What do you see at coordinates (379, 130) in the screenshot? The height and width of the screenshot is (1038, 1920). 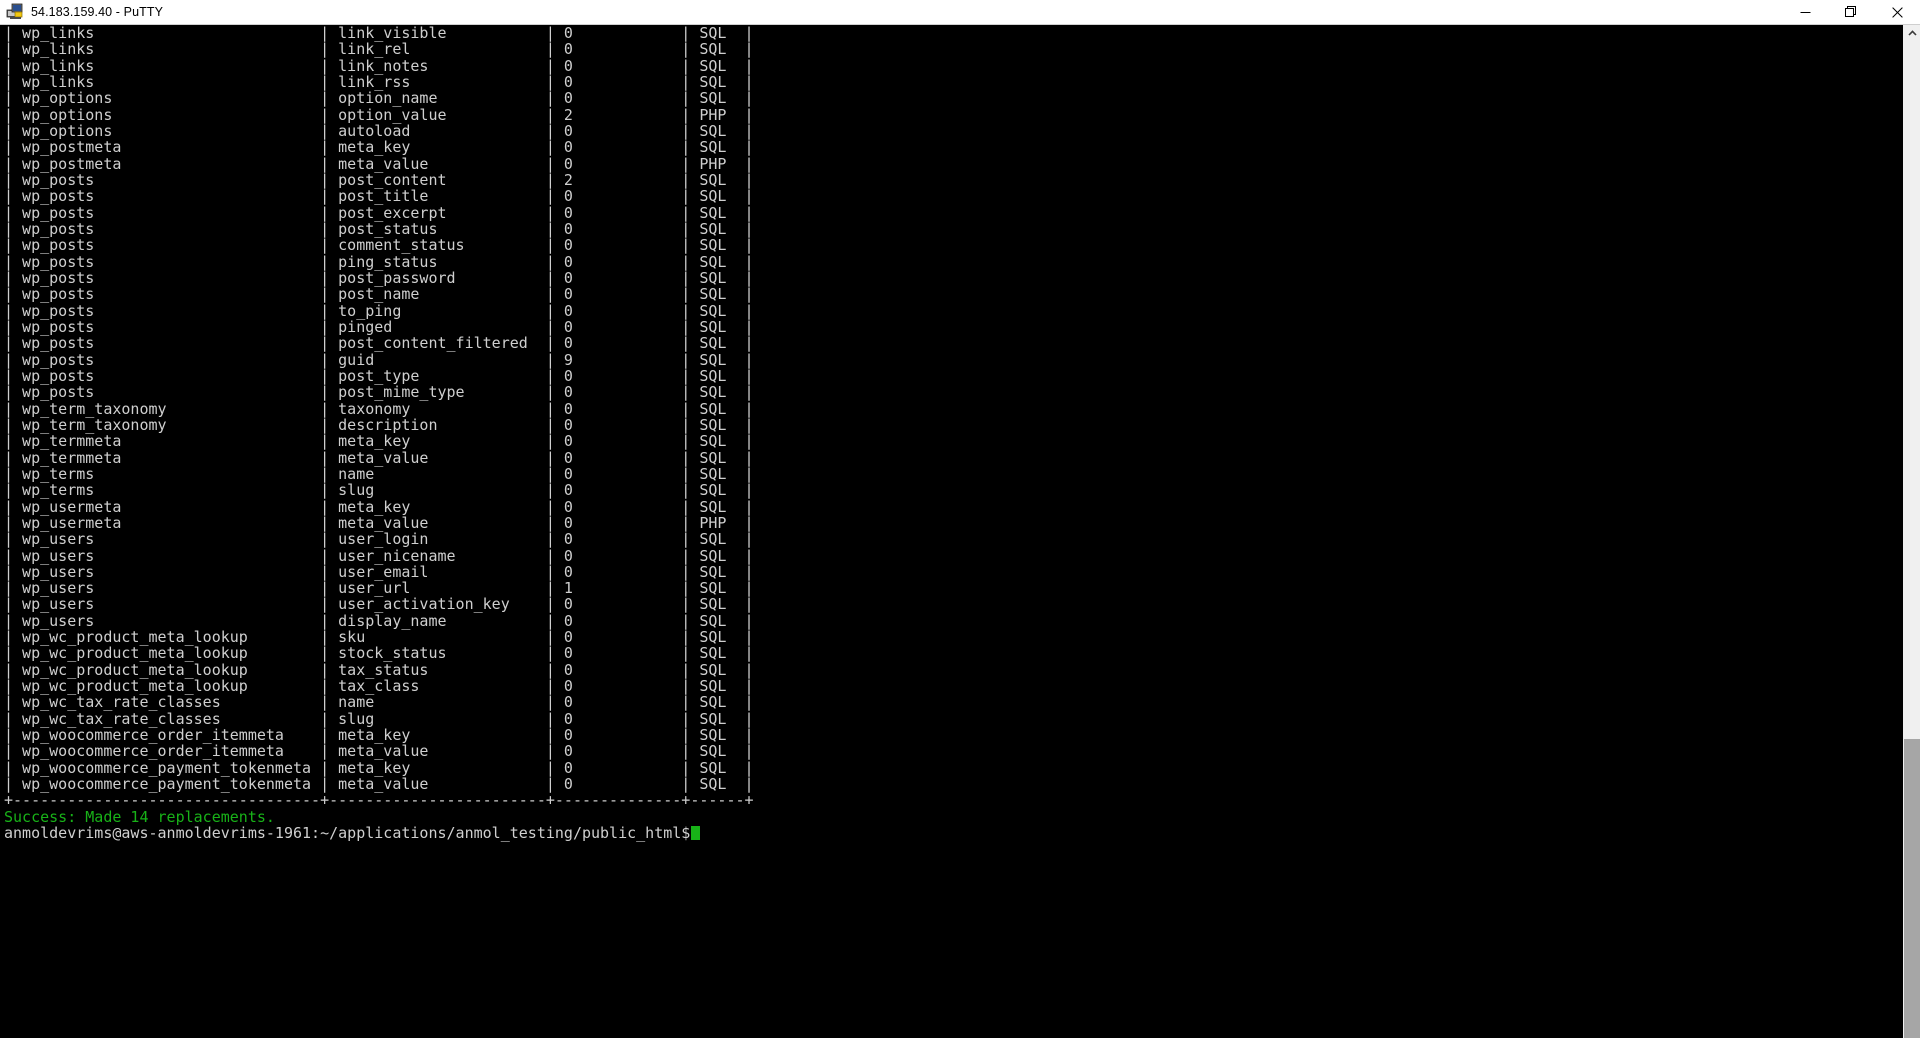 I see `table-row: | wp_options | autoload | 0 | SQL |` at bounding box center [379, 130].